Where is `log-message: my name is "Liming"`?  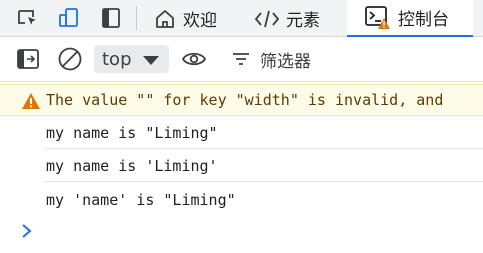 log-message: my name is "Liming" is located at coordinates (132, 133).